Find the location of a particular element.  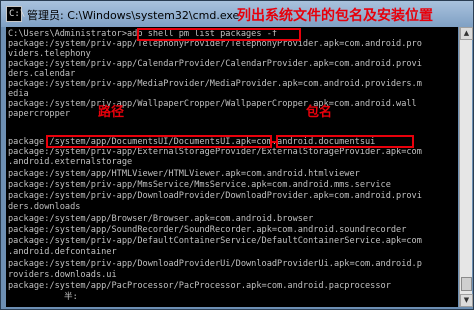

cmd-icon-glyph: C:\ is located at coordinates (17, 14).